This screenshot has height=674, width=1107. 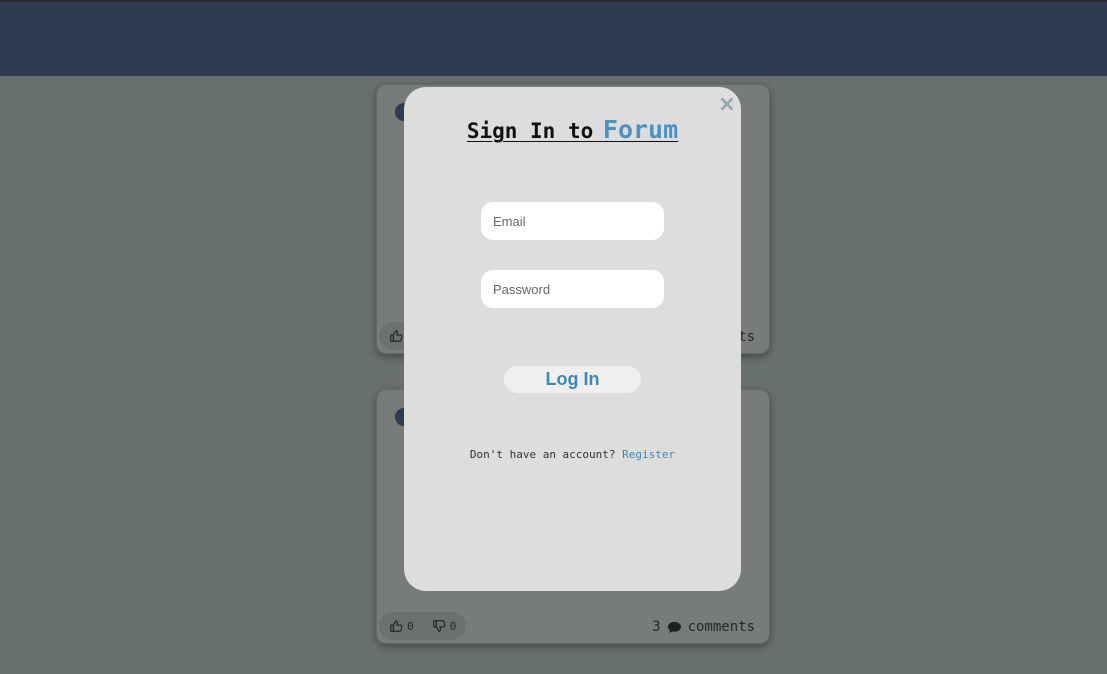 What do you see at coordinates (572, 289) in the screenshot?
I see `password-field` at bounding box center [572, 289].